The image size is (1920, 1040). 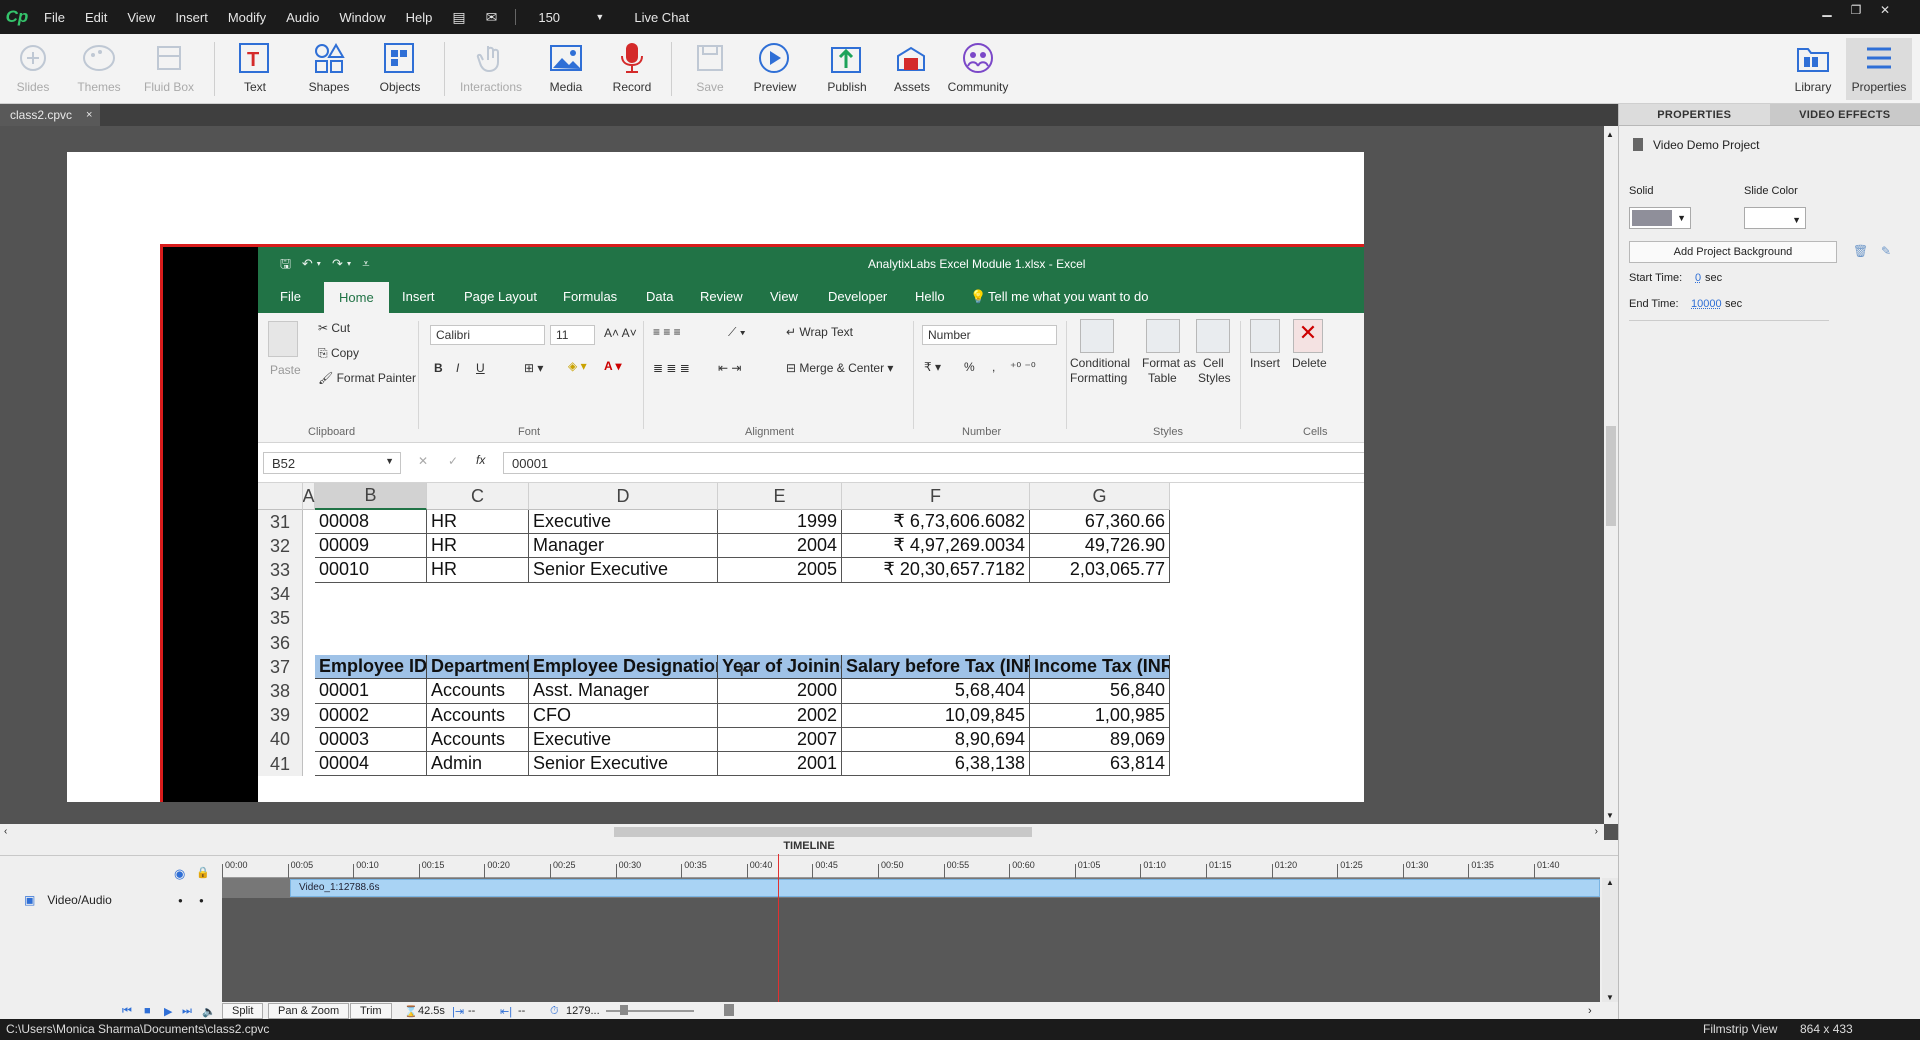 I want to click on column-header-e: E, so click(x=780, y=496).